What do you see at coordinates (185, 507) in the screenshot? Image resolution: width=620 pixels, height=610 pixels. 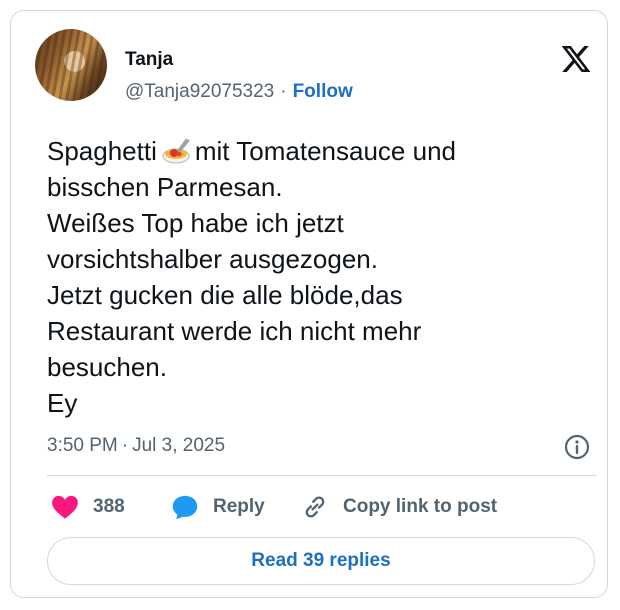 I see `reply-bubble-icon` at bounding box center [185, 507].